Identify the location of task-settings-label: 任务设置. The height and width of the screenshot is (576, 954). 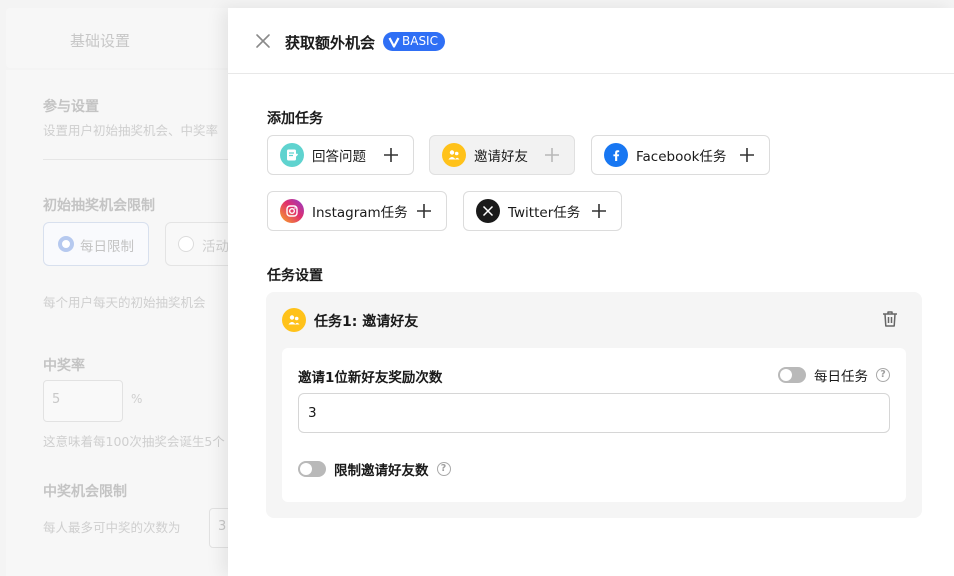
(295, 276).